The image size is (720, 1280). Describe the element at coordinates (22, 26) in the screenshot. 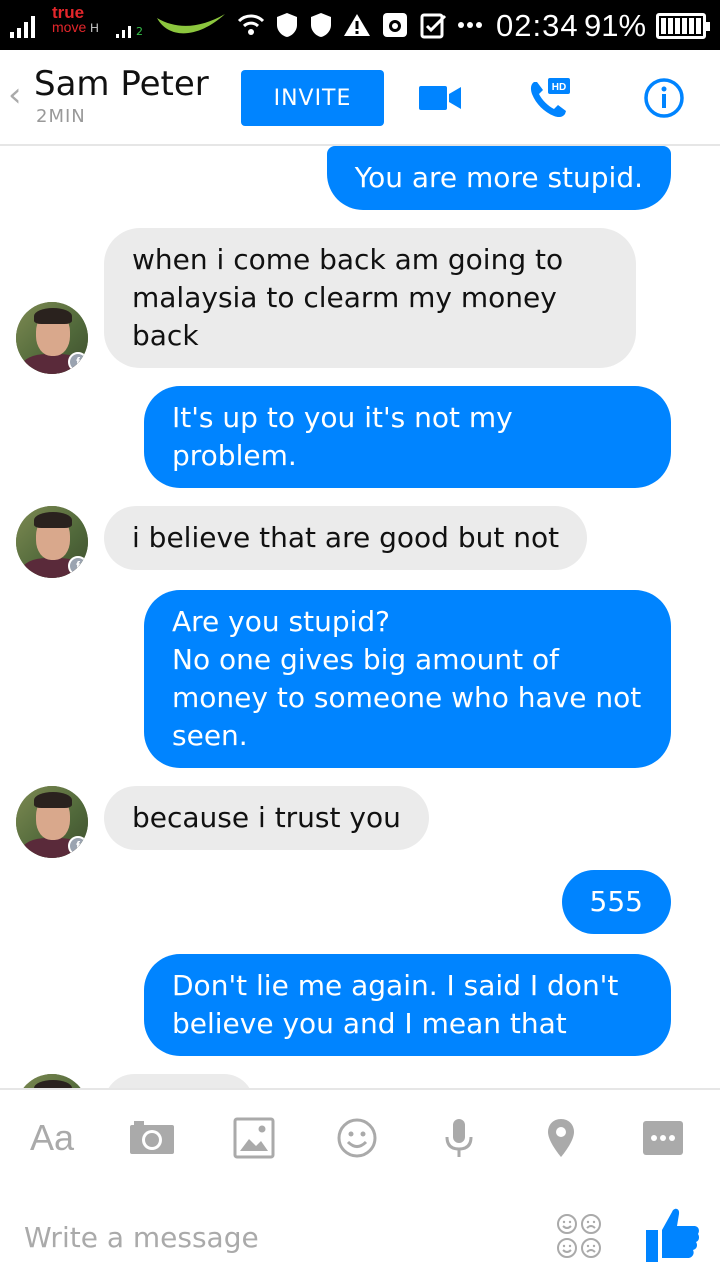

I see `signal-strength-icon` at that location.